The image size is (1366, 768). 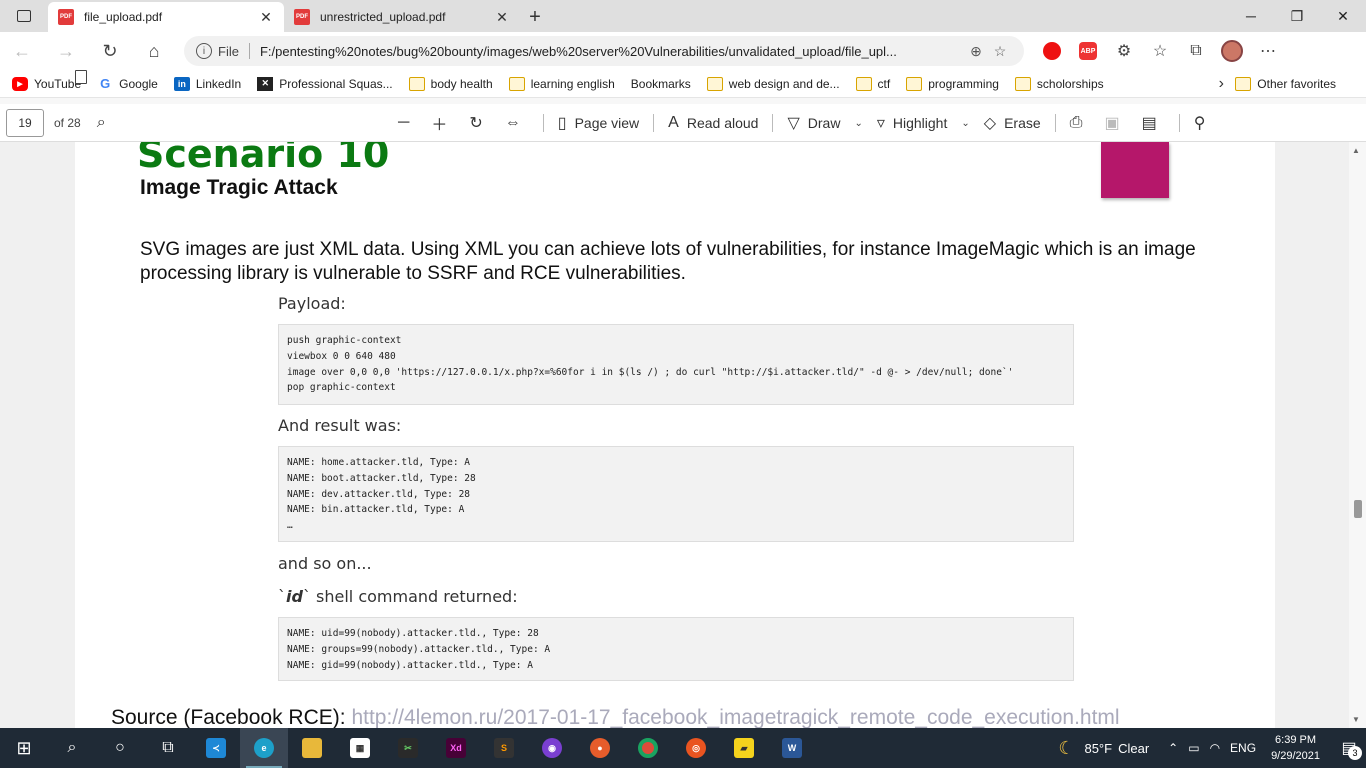 What do you see at coordinates (1000, 51) in the screenshot?
I see `add-favorite-icon: ☆` at bounding box center [1000, 51].